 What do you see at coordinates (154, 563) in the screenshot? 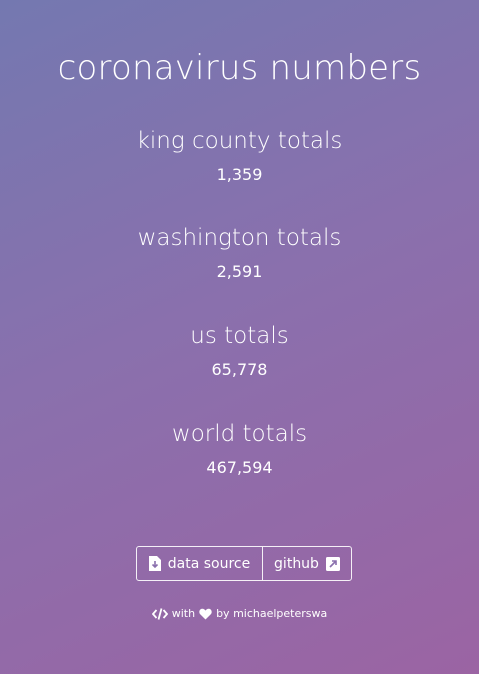
I see `file-download-icon` at bounding box center [154, 563].